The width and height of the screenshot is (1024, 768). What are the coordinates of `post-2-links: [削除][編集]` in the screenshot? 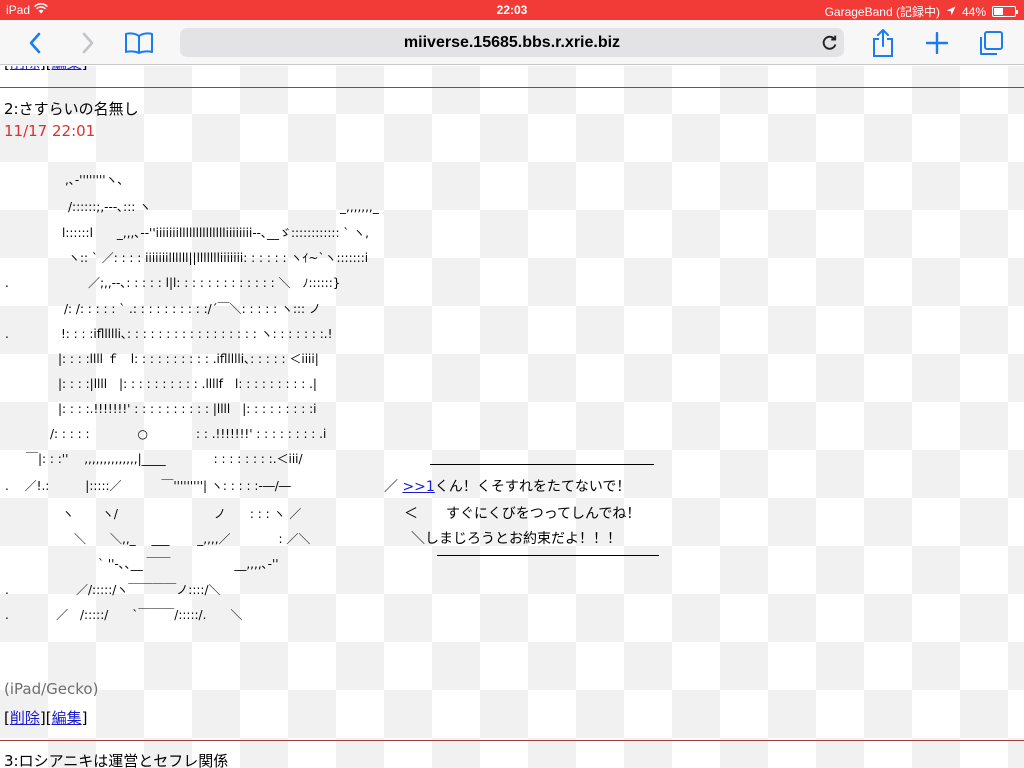 It's located at (45, 717).